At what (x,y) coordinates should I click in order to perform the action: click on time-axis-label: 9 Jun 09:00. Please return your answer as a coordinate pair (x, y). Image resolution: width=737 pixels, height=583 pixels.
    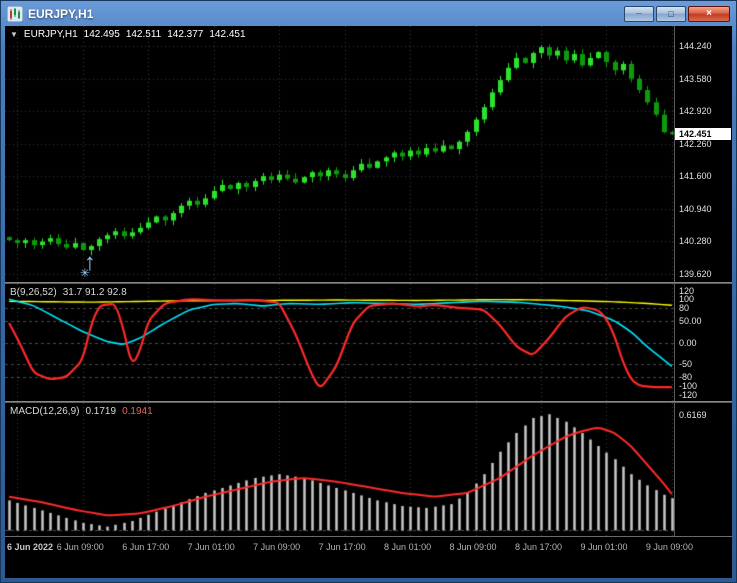
    Looking at the image, I should click on (669, 547).